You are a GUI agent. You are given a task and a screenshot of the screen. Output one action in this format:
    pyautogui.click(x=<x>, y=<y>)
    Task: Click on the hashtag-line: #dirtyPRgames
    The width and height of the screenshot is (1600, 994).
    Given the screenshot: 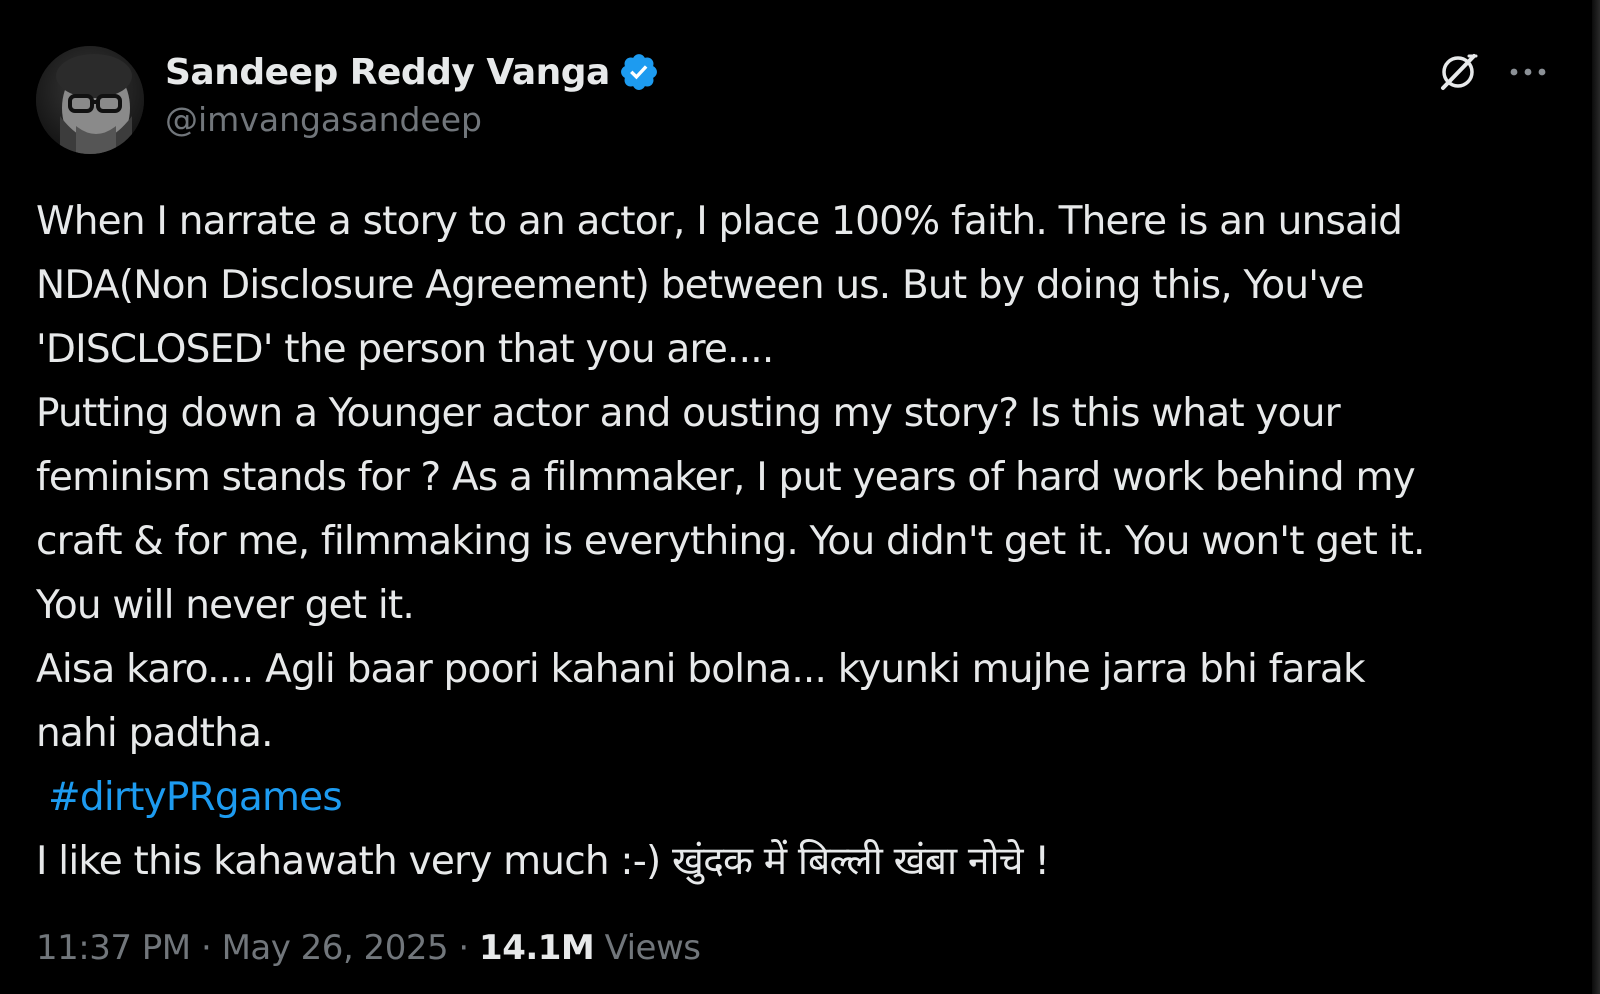 What is the action you would take?
    pyautogui.click(x=808, y=798)
    